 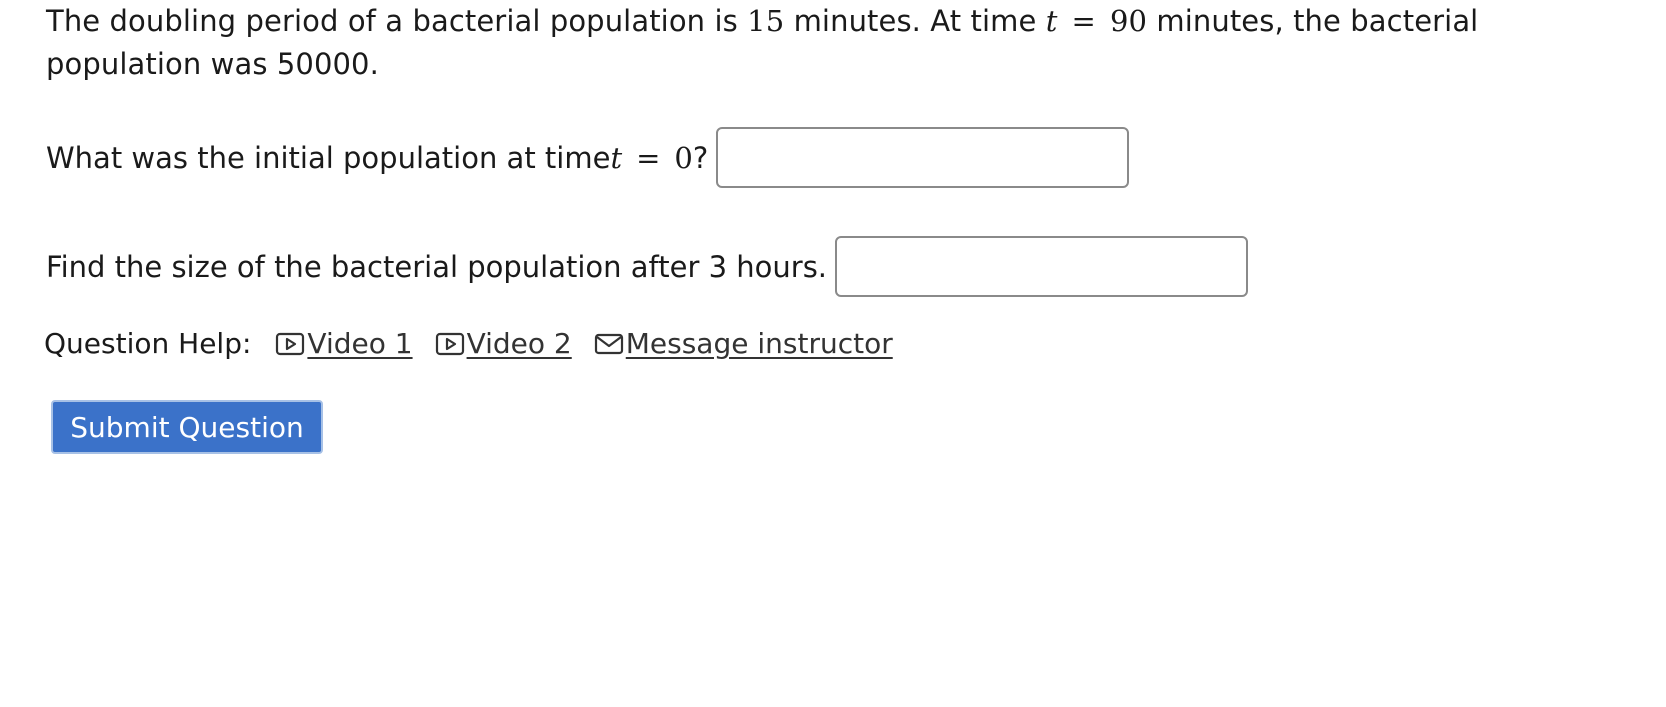 What do you see at coordinates (187, 427) in the screenshot?
I see `submit-question-button: Submit Question` at bounding box center [187, 427].